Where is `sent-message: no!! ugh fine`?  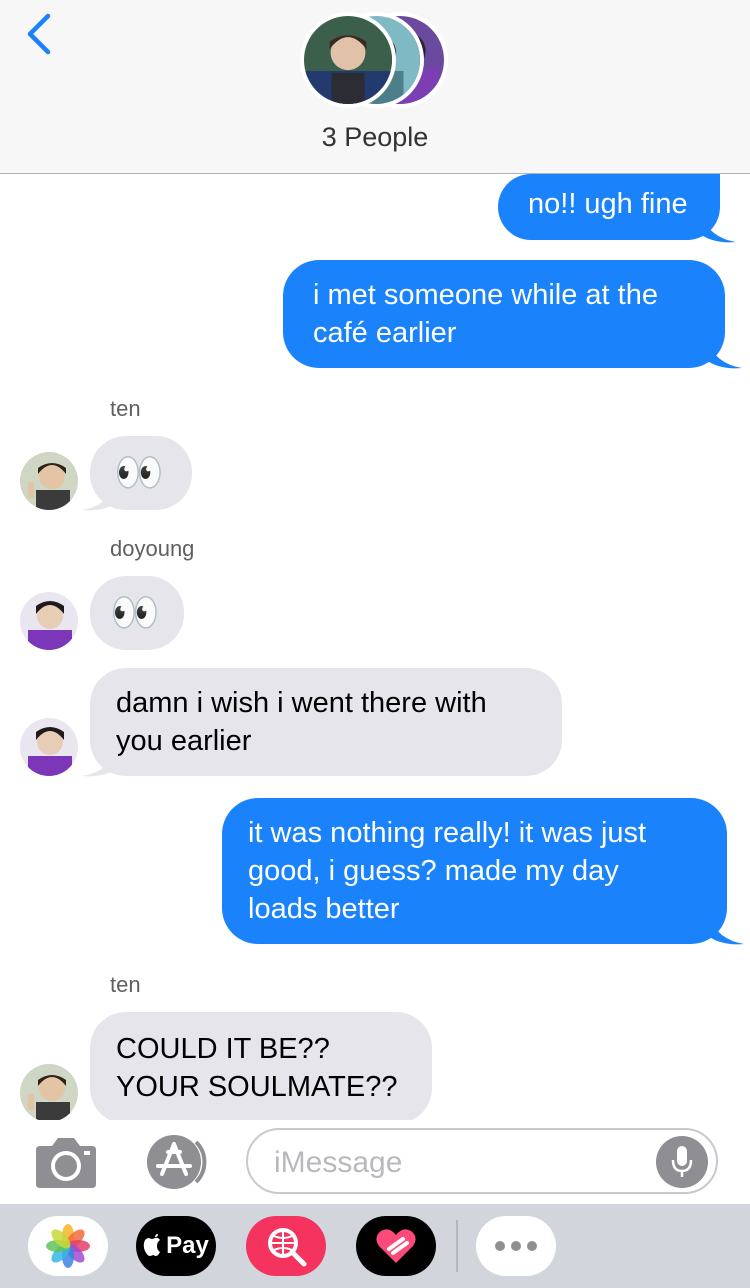
sent-message: no!! ugh fine is located at coordinates (609, 207).